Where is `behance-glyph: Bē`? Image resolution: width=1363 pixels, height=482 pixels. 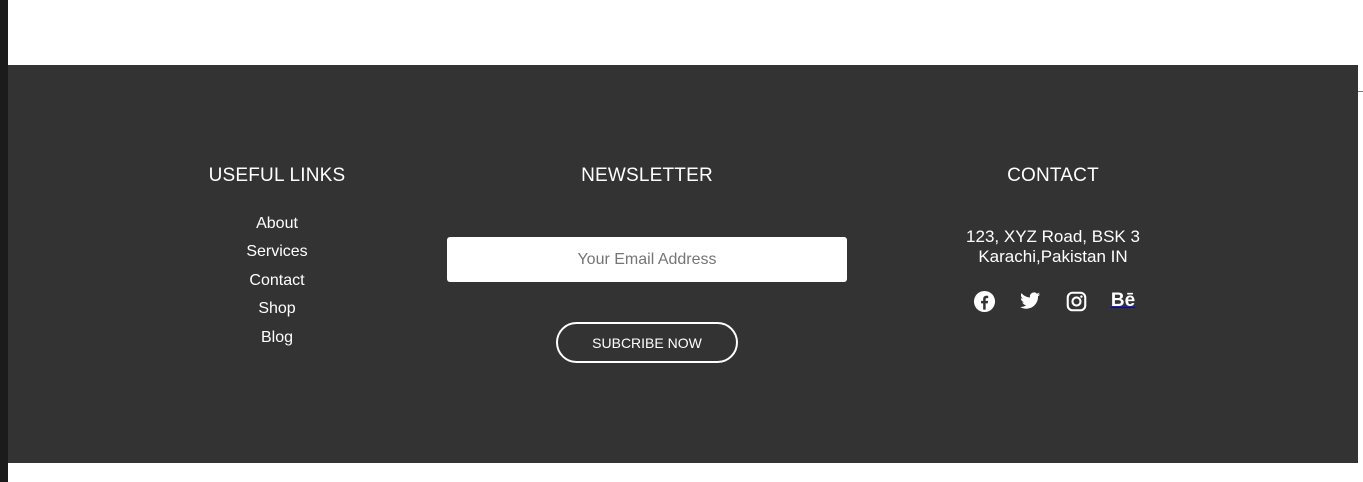 behance-glyph: Bē is located at coordinates (1123, 300).